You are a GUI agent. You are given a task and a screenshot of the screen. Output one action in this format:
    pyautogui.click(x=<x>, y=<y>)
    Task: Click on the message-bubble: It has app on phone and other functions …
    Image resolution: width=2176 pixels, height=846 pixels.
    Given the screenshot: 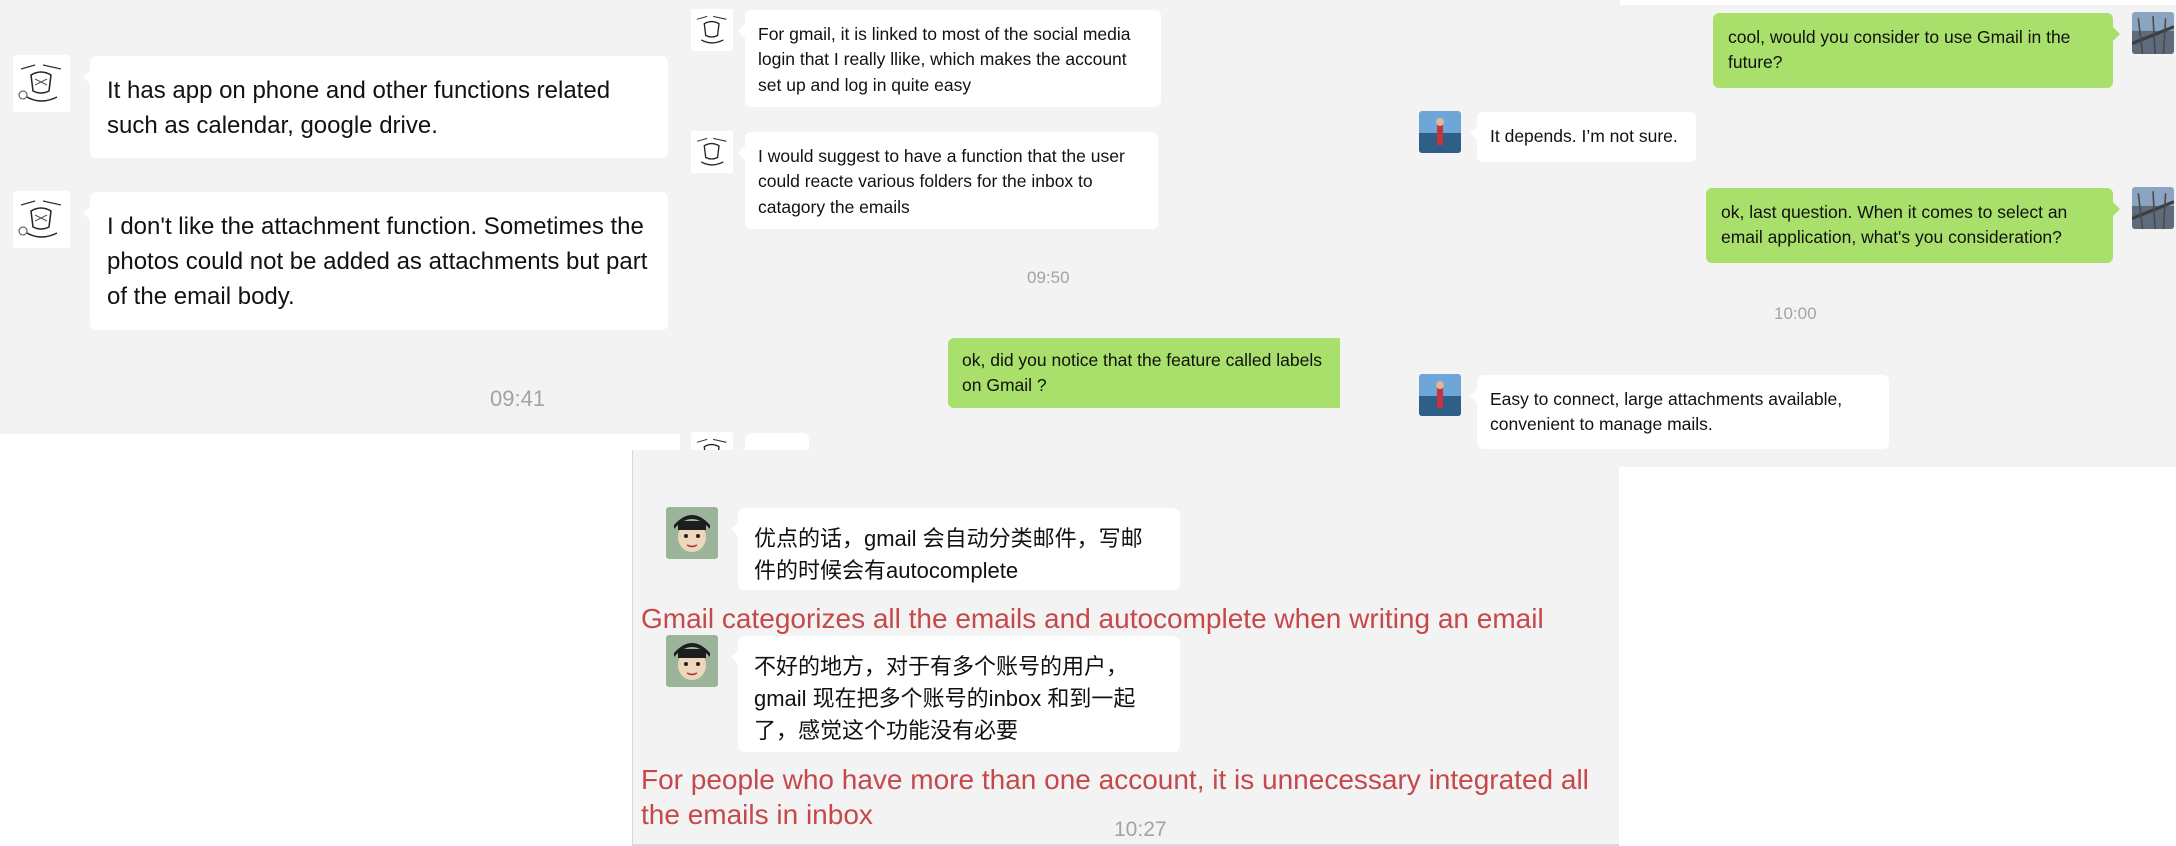 What is the action you would take?
    pyautogui.click(x=375, y=107)
    